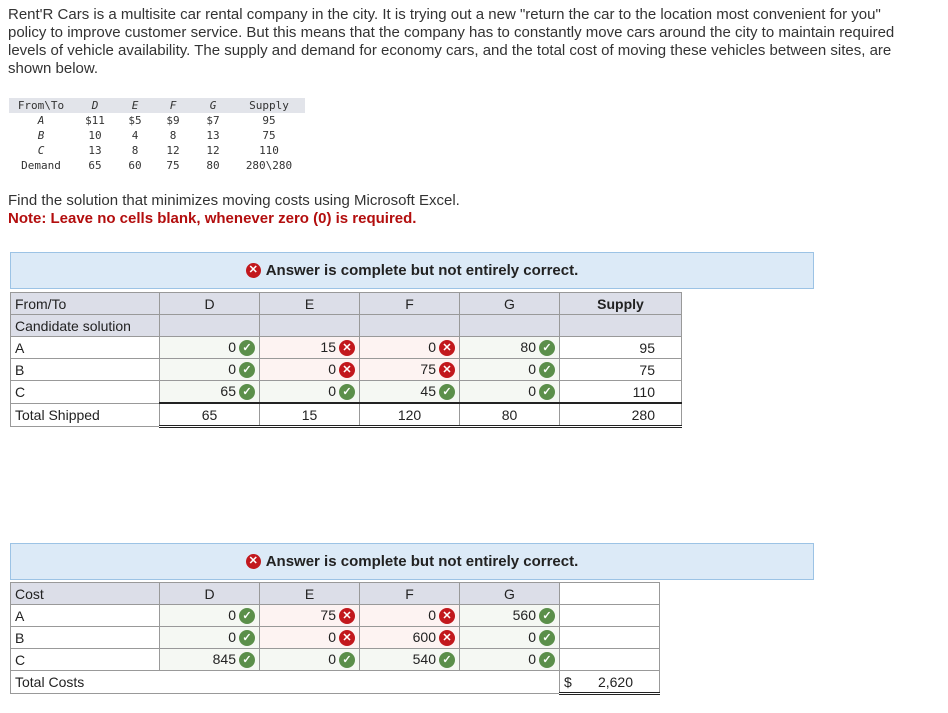 The image size is (948, 713). What do you see at coordinates (424, 659) in the screenshot?
I see `answer-value: 540` at bounding box center [424, 659].